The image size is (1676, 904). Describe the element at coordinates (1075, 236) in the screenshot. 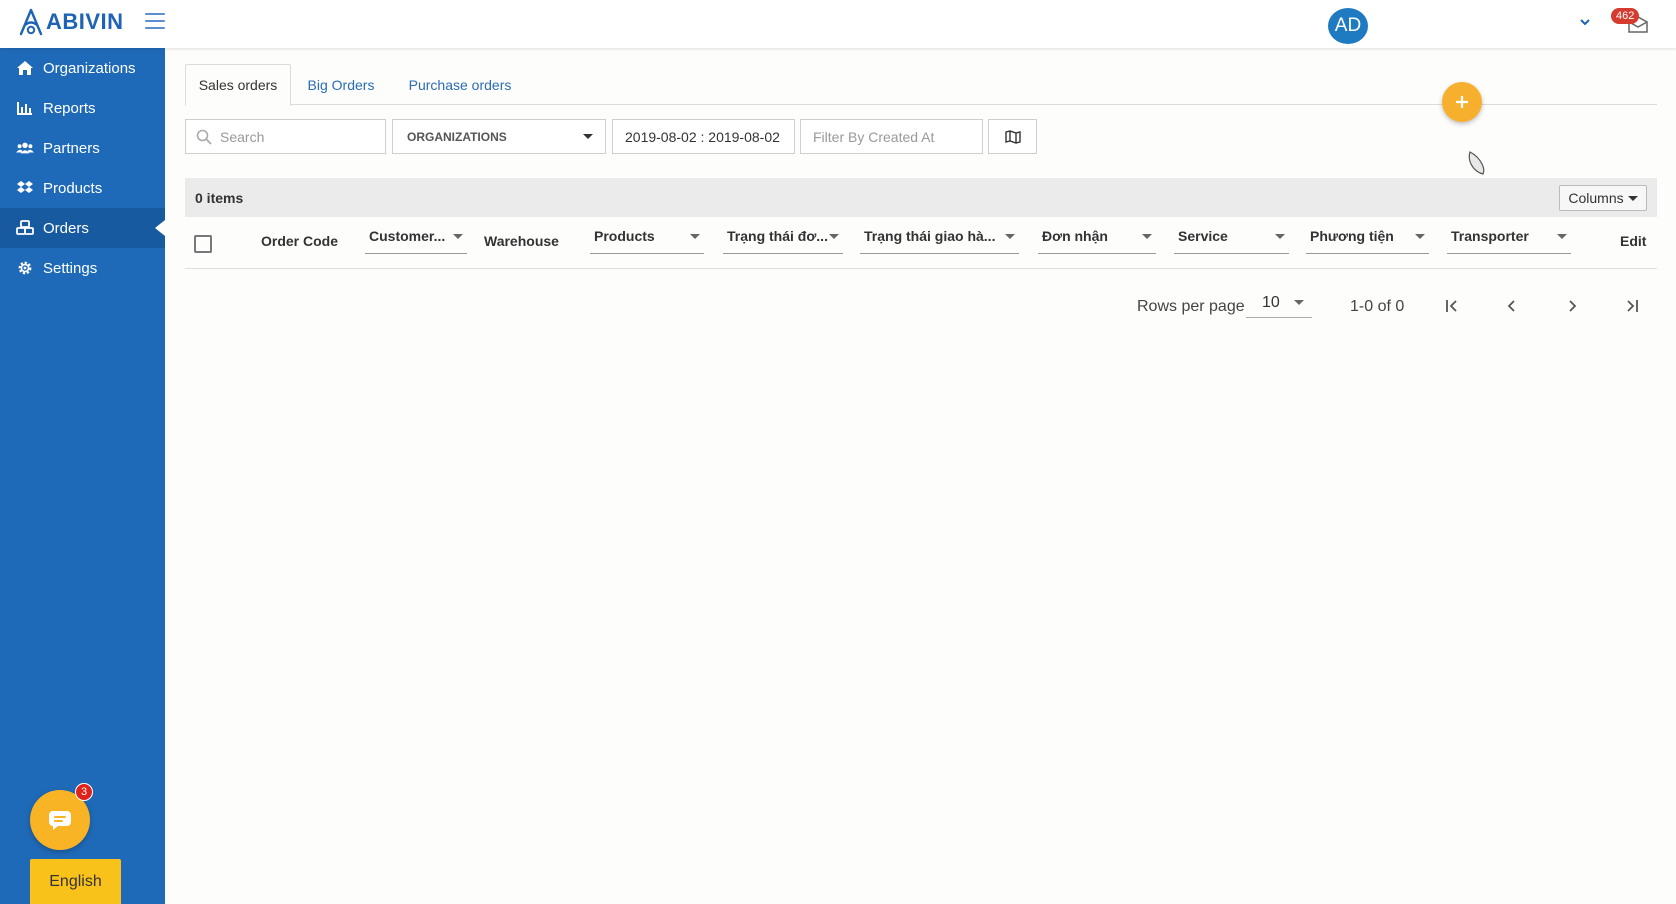

I see `column-receipt-label: Đơn nhận` at that location.